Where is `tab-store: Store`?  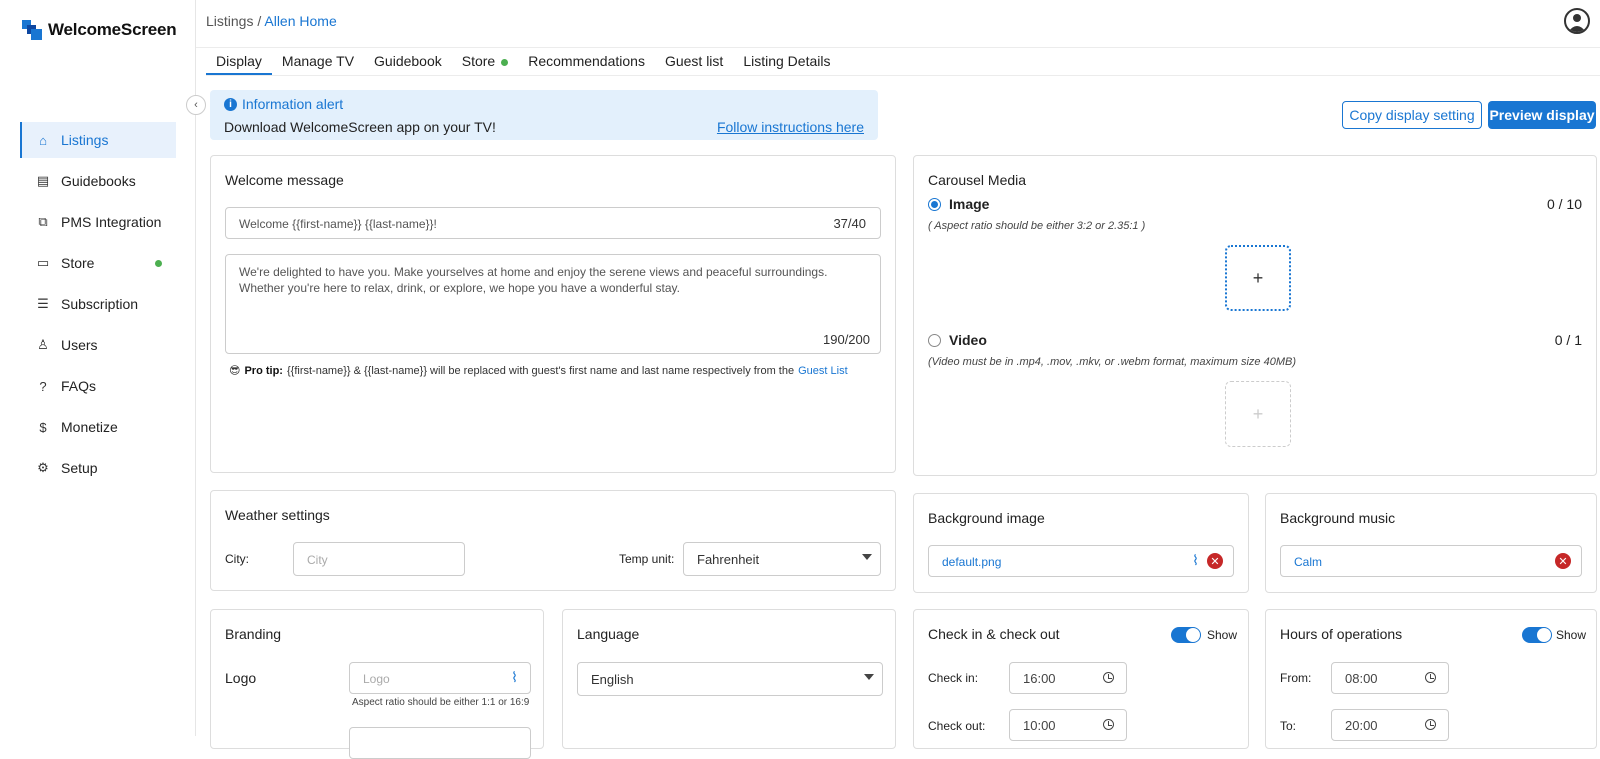 tab-store: Store is located at coordinates (485, 61).